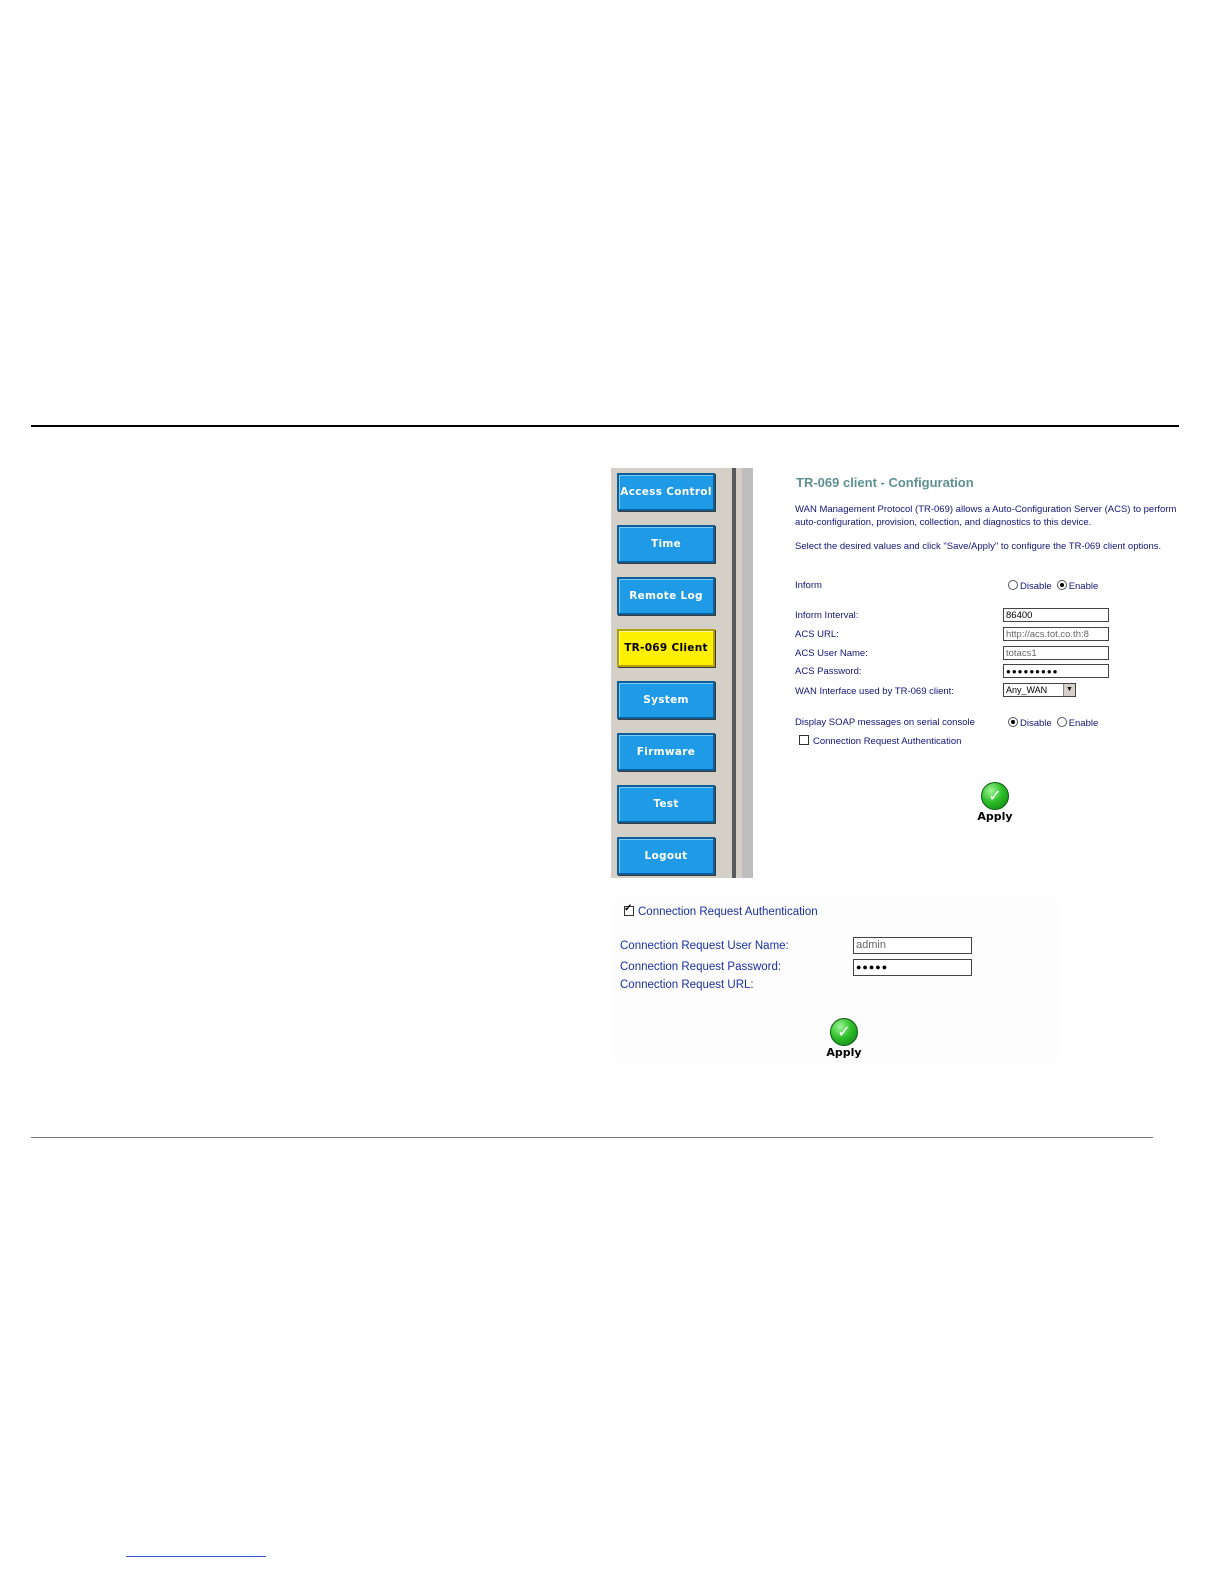 This screenshot has width=1224, height=1584. Describe the element at coordinates (734, 673) in the screenshot. I see `nav-divider` at that location.